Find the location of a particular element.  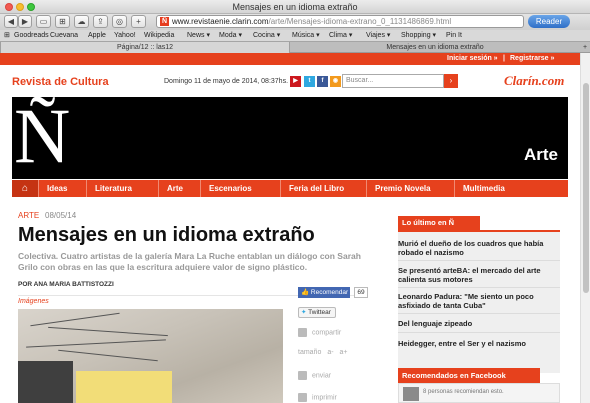

article-image is located at coordinates (150, 356).